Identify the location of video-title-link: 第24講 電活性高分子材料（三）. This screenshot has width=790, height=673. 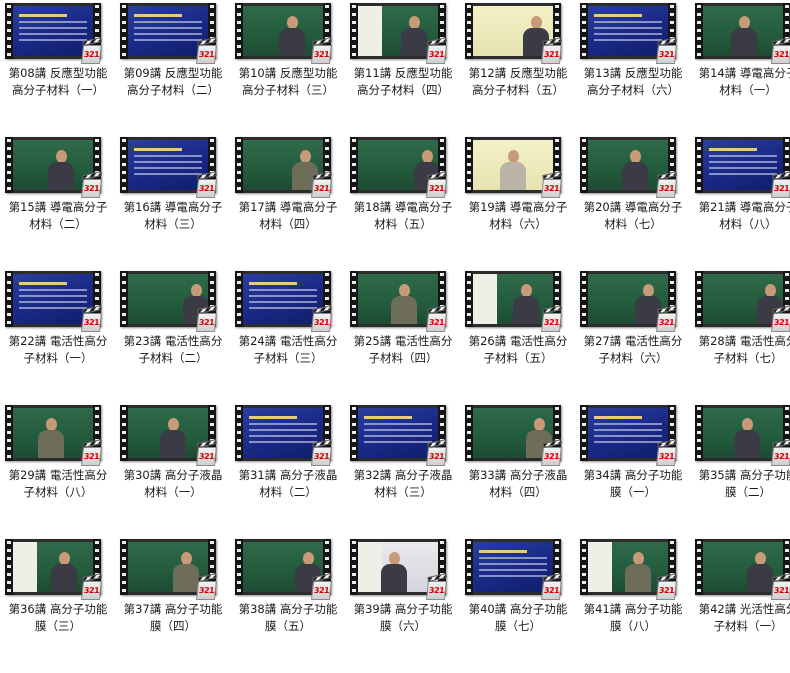
(288, 350).